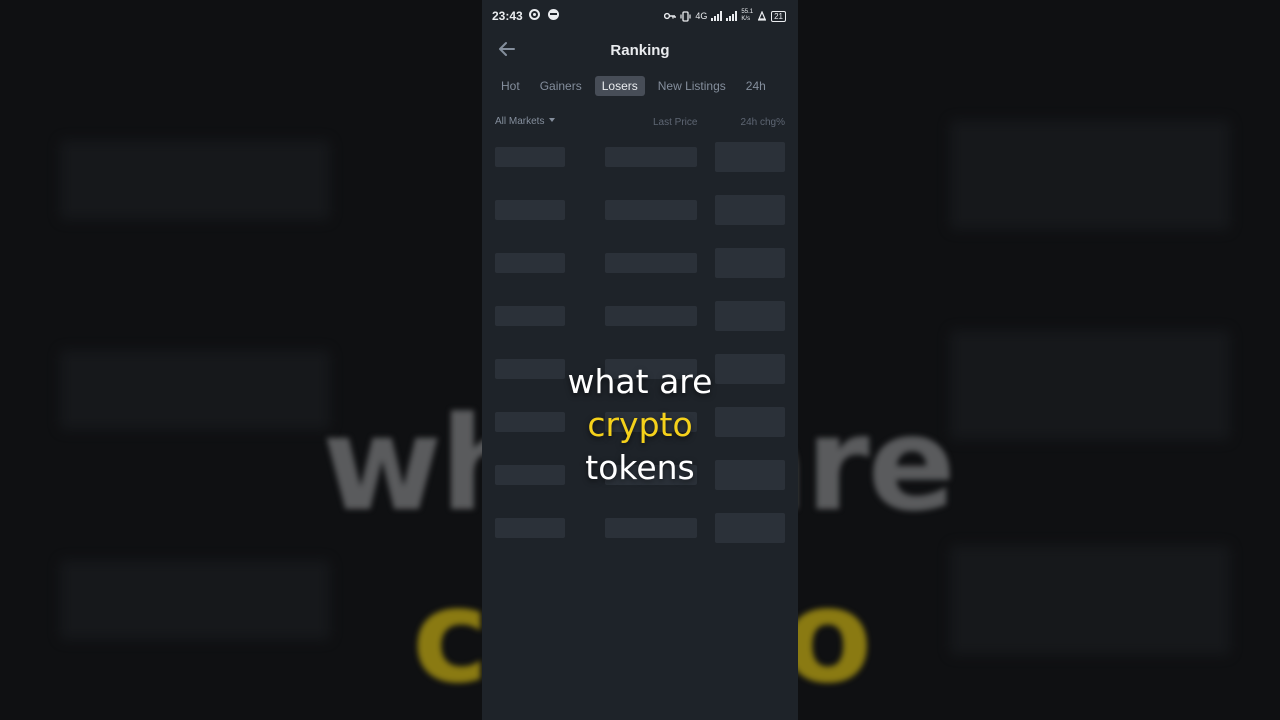 The height and width of the screenshot is (720, 1280). I want to click on market-filter-dropdown: All Markets, so click(525, 121).